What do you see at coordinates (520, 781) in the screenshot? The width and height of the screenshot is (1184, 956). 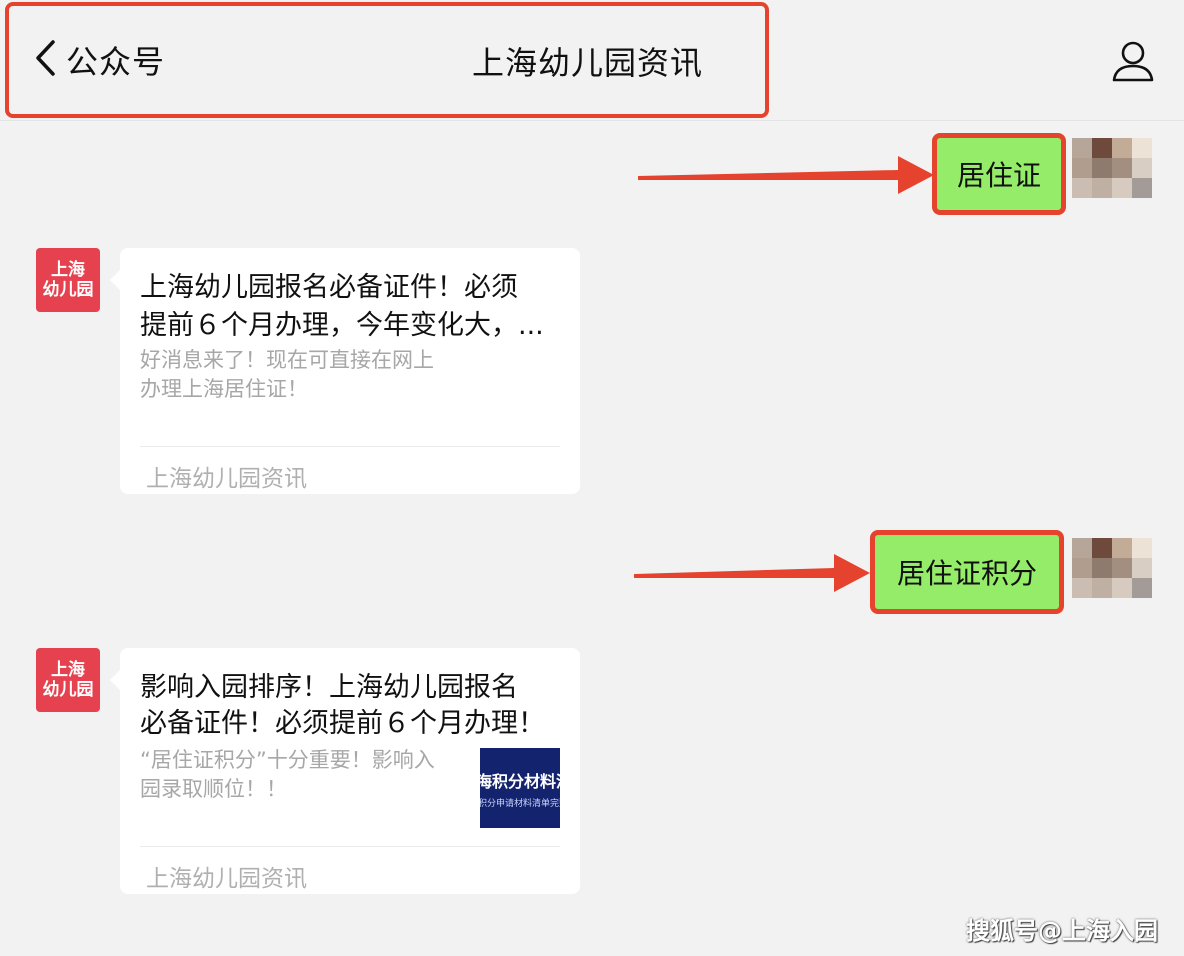 I see `thumbnail-text: 海积分材料清` at bounding box center [520, 781].